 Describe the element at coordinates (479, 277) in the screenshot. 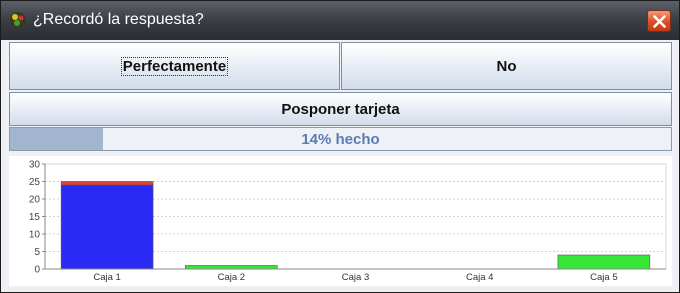

I see `x-tick-label: Caja 4` at that location.